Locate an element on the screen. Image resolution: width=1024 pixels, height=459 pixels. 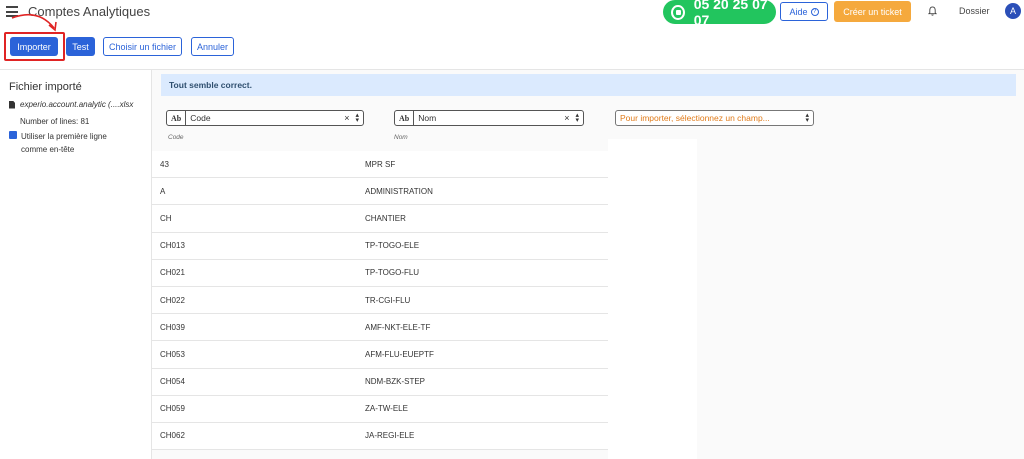
cancel-button: Annuler is located at coordinates (212, 46).